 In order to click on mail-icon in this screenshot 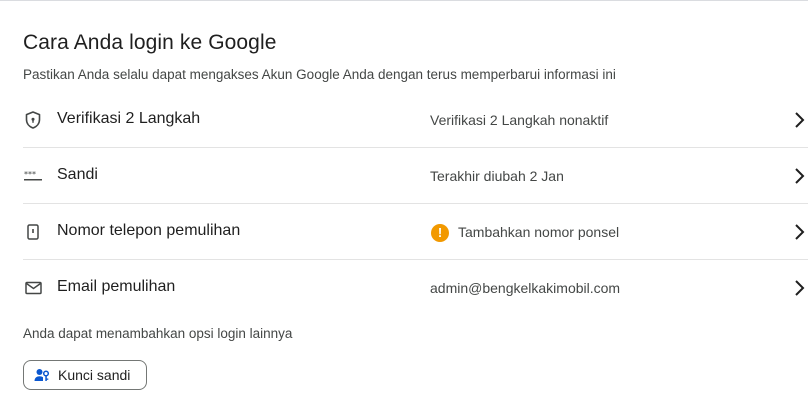, I will do `click(33, 288)`.